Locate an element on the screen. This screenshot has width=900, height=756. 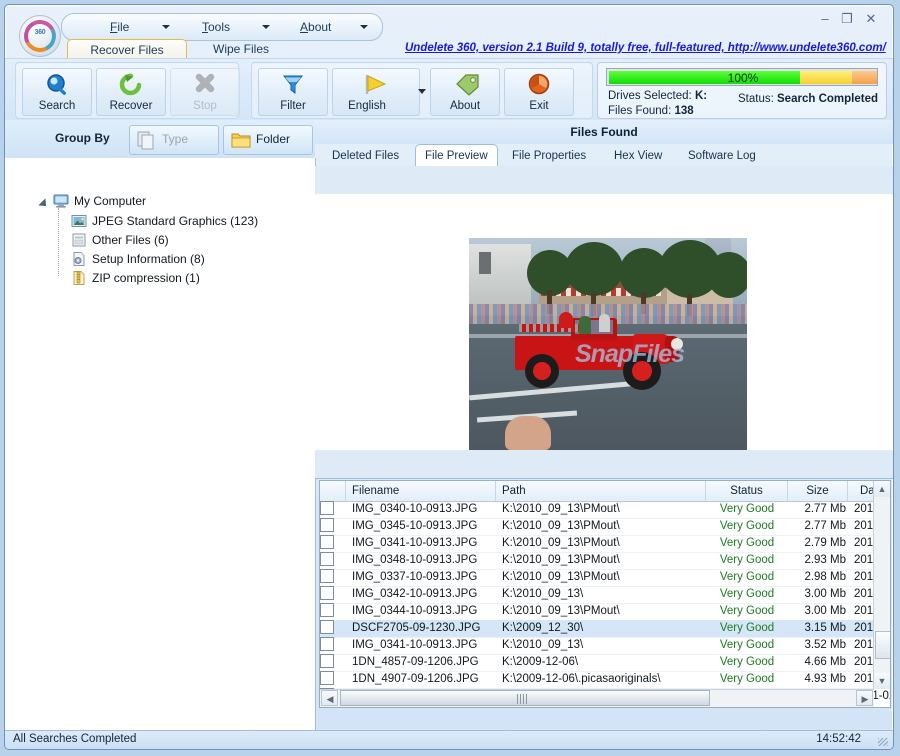
group-by-type-button: Type is located at coordinates (174, 140).